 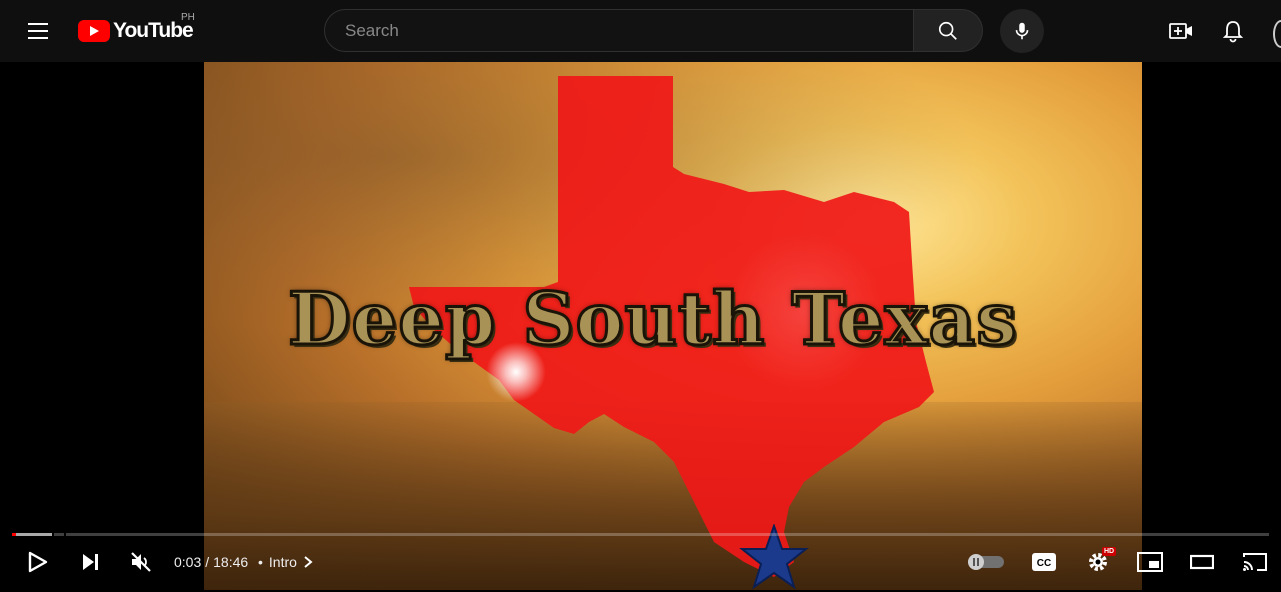 I want to click on search-box, so click(x=619, y=30).